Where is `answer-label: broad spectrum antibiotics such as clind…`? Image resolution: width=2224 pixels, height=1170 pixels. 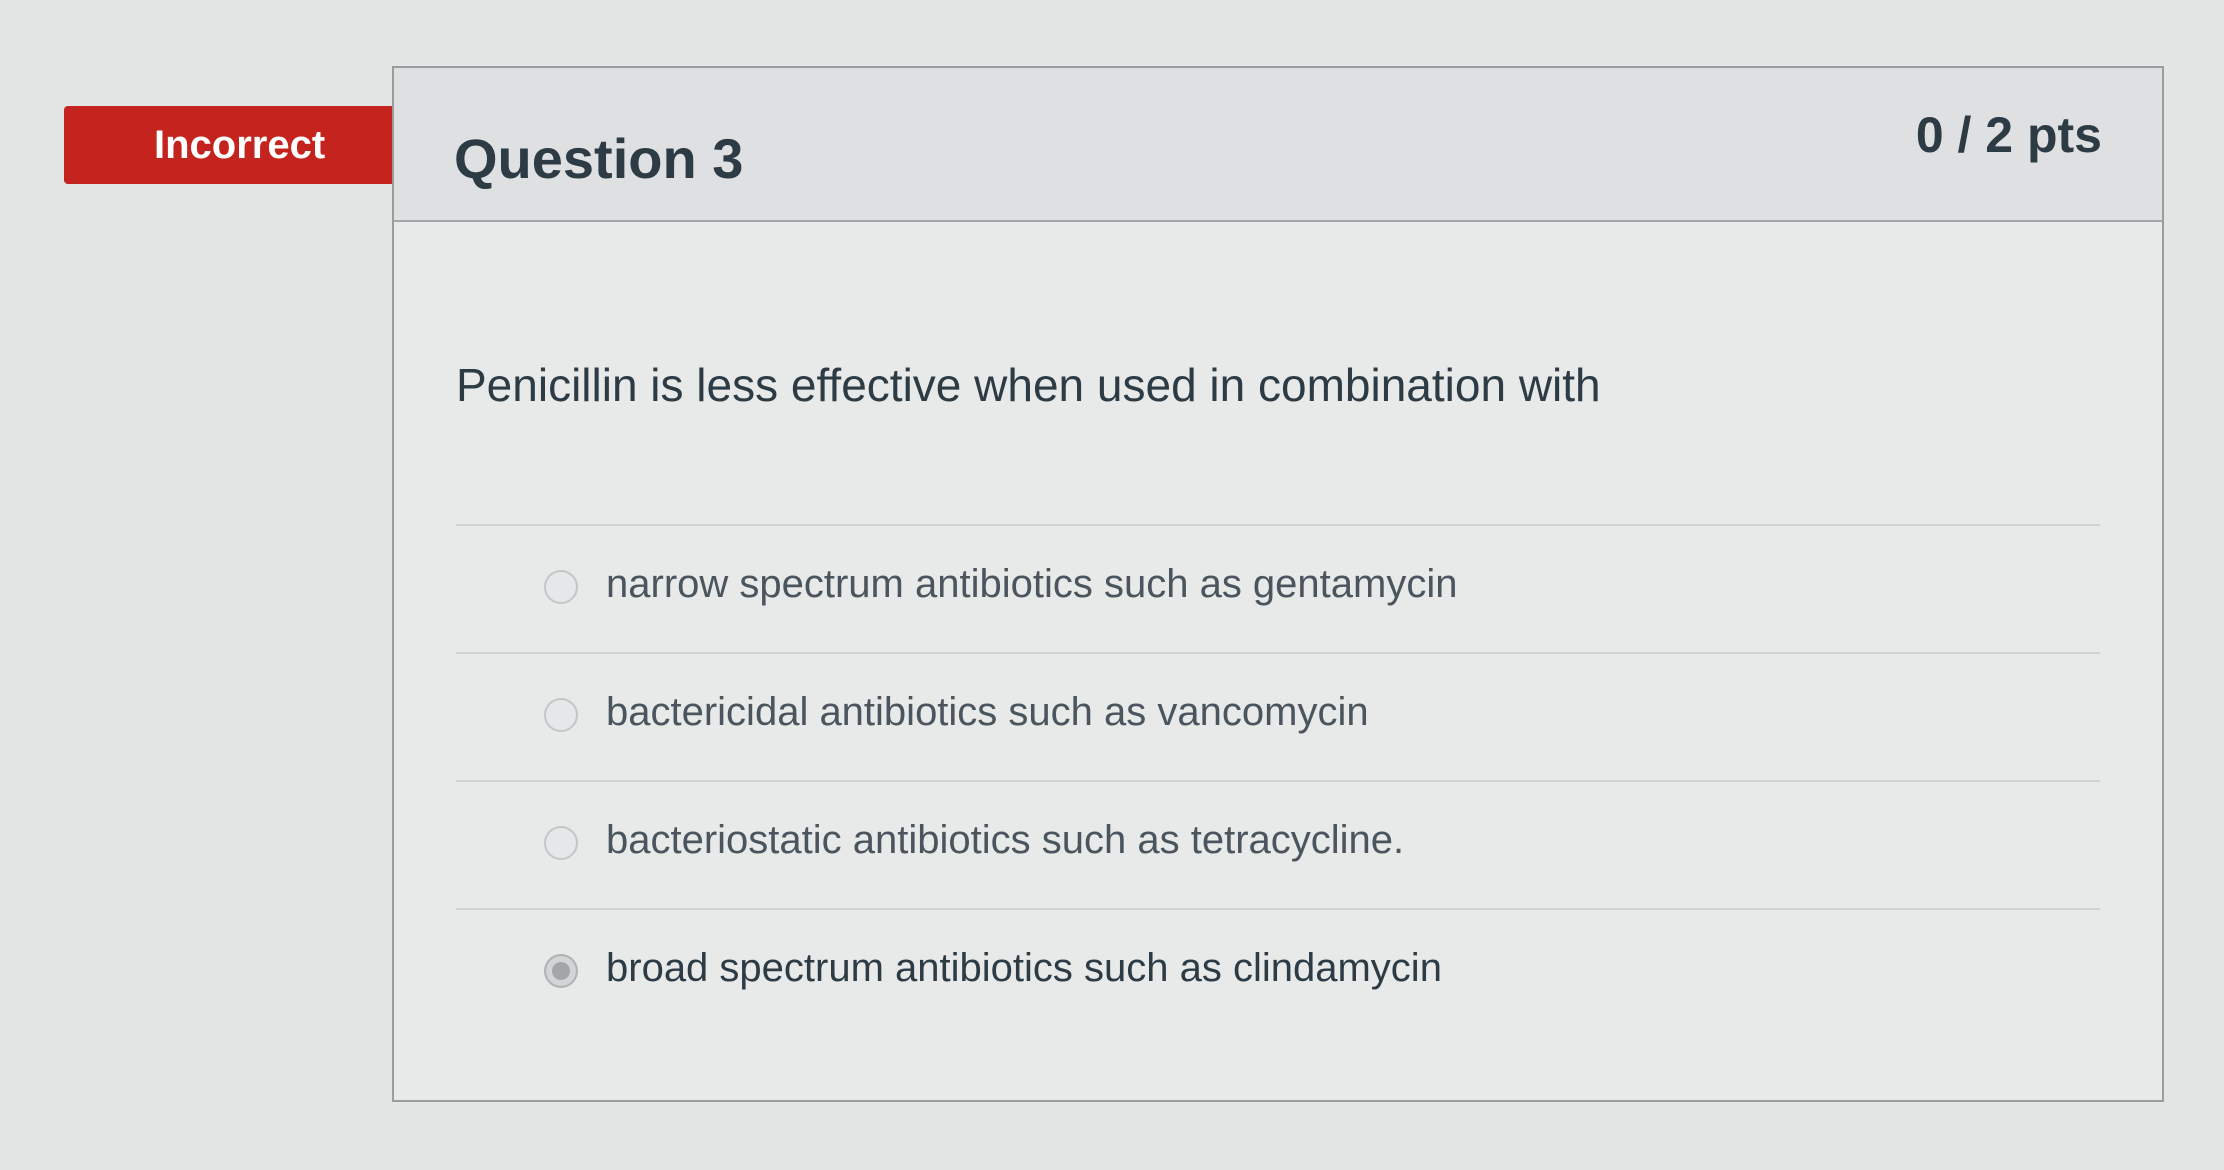
answer-label: broad spectrum antibiotics such as clind… is located at coordinates (1024, 968).